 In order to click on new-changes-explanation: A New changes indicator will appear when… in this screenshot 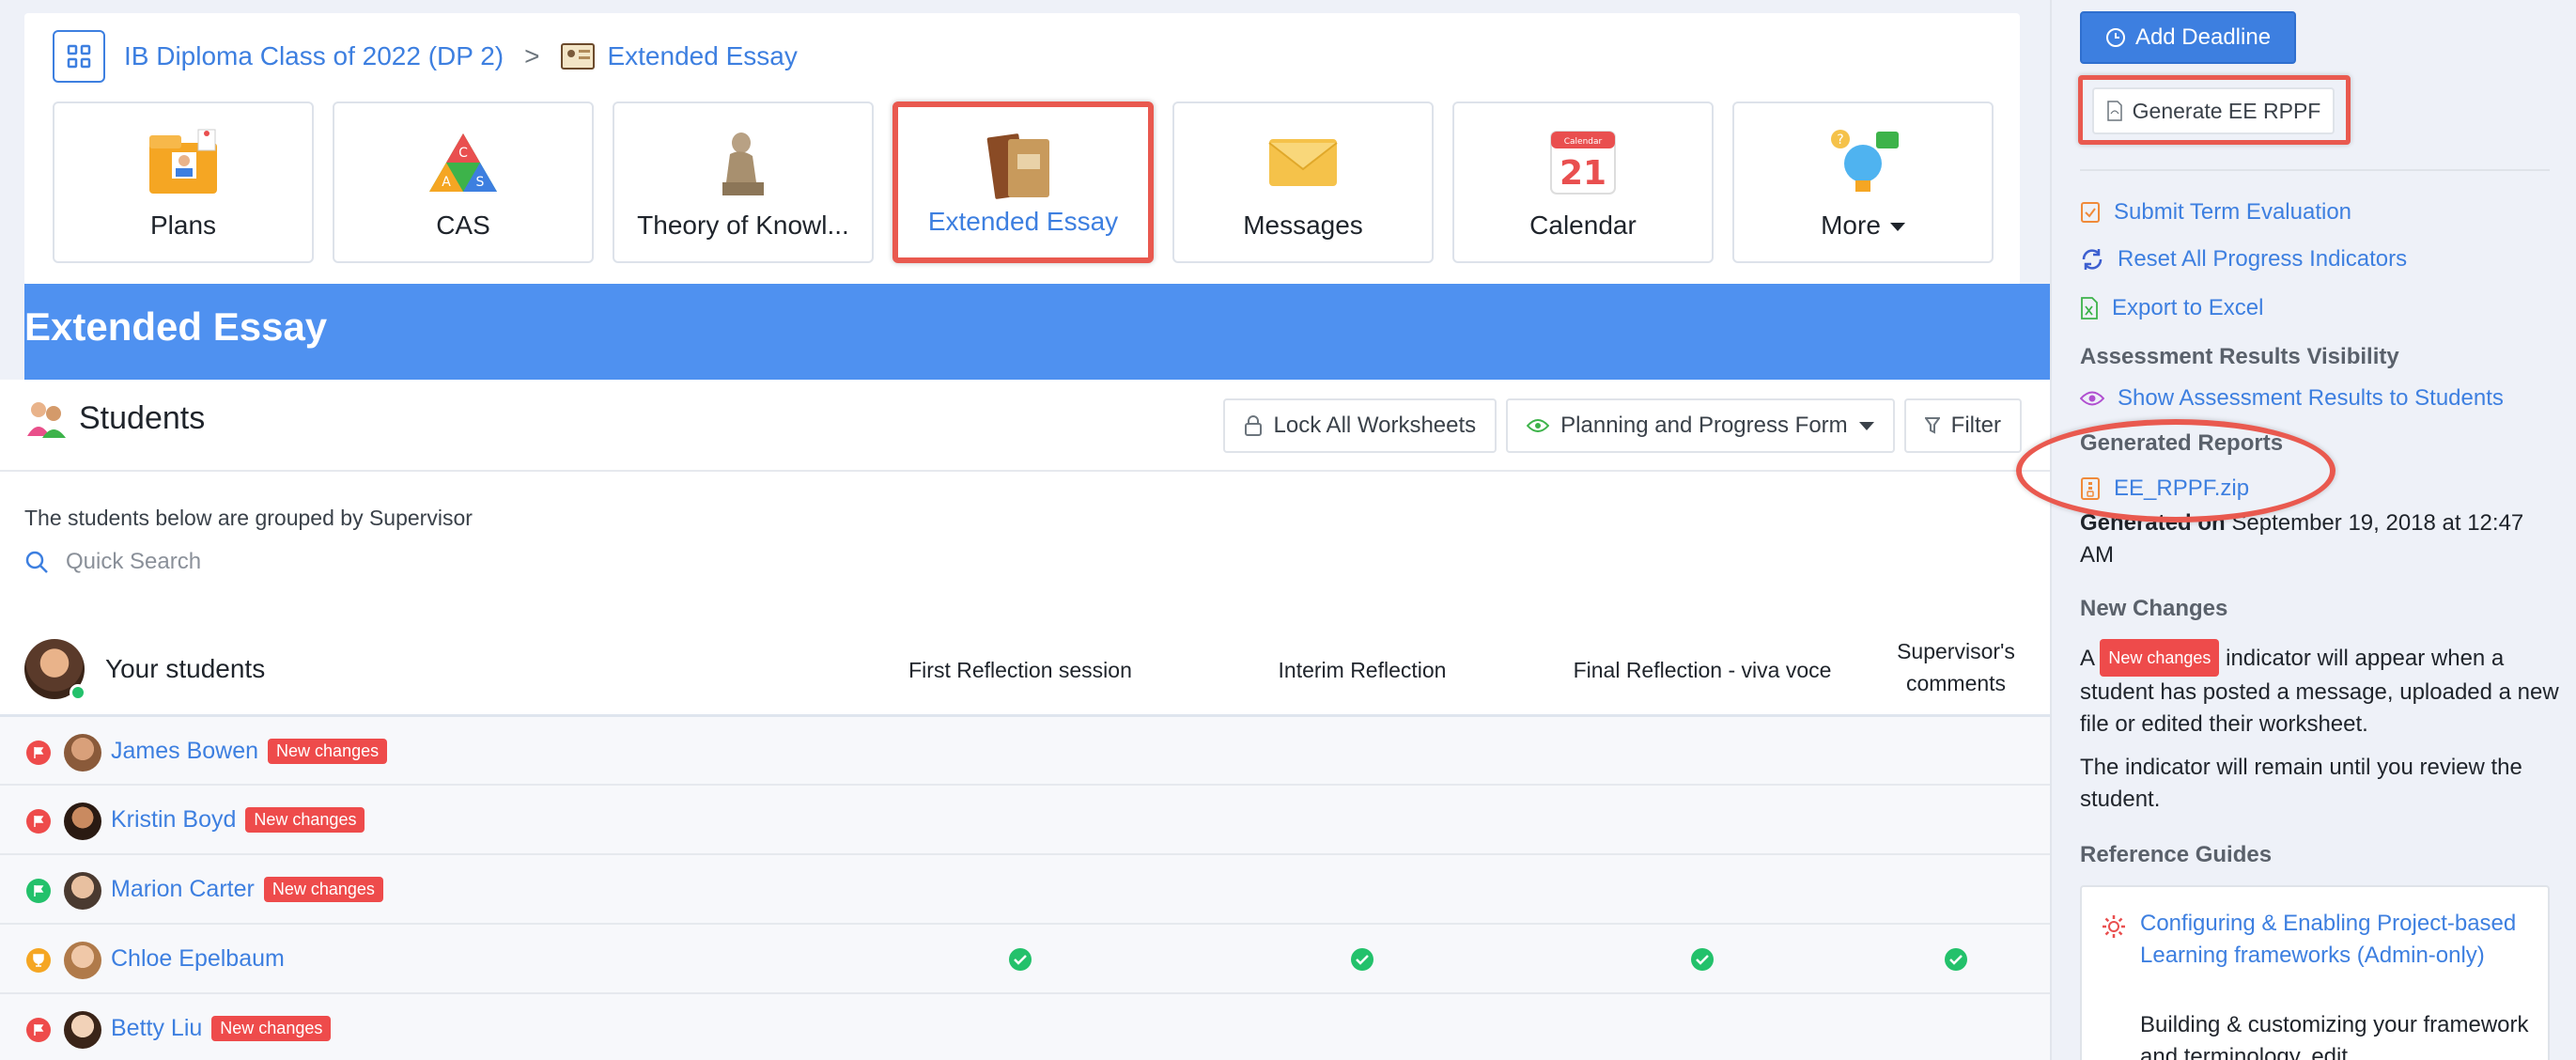, I will do `click(2319, 689)`.